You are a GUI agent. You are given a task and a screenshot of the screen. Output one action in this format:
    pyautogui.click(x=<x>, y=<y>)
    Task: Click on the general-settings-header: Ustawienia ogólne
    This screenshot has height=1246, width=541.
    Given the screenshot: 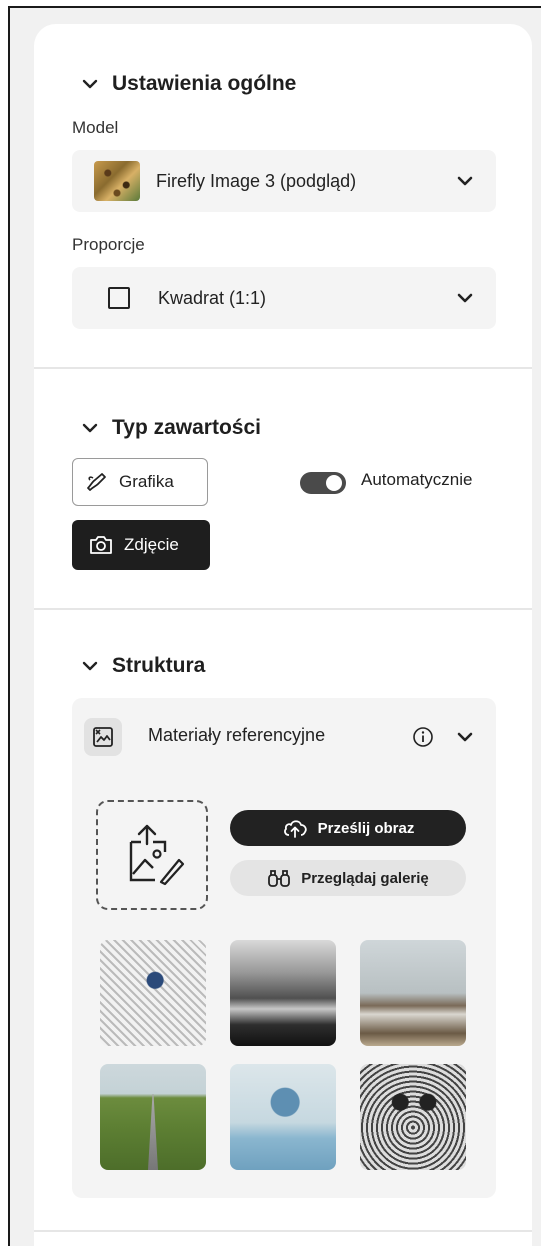 What is the action you would take?
    pyautogui.click(x=188, y=84)
    